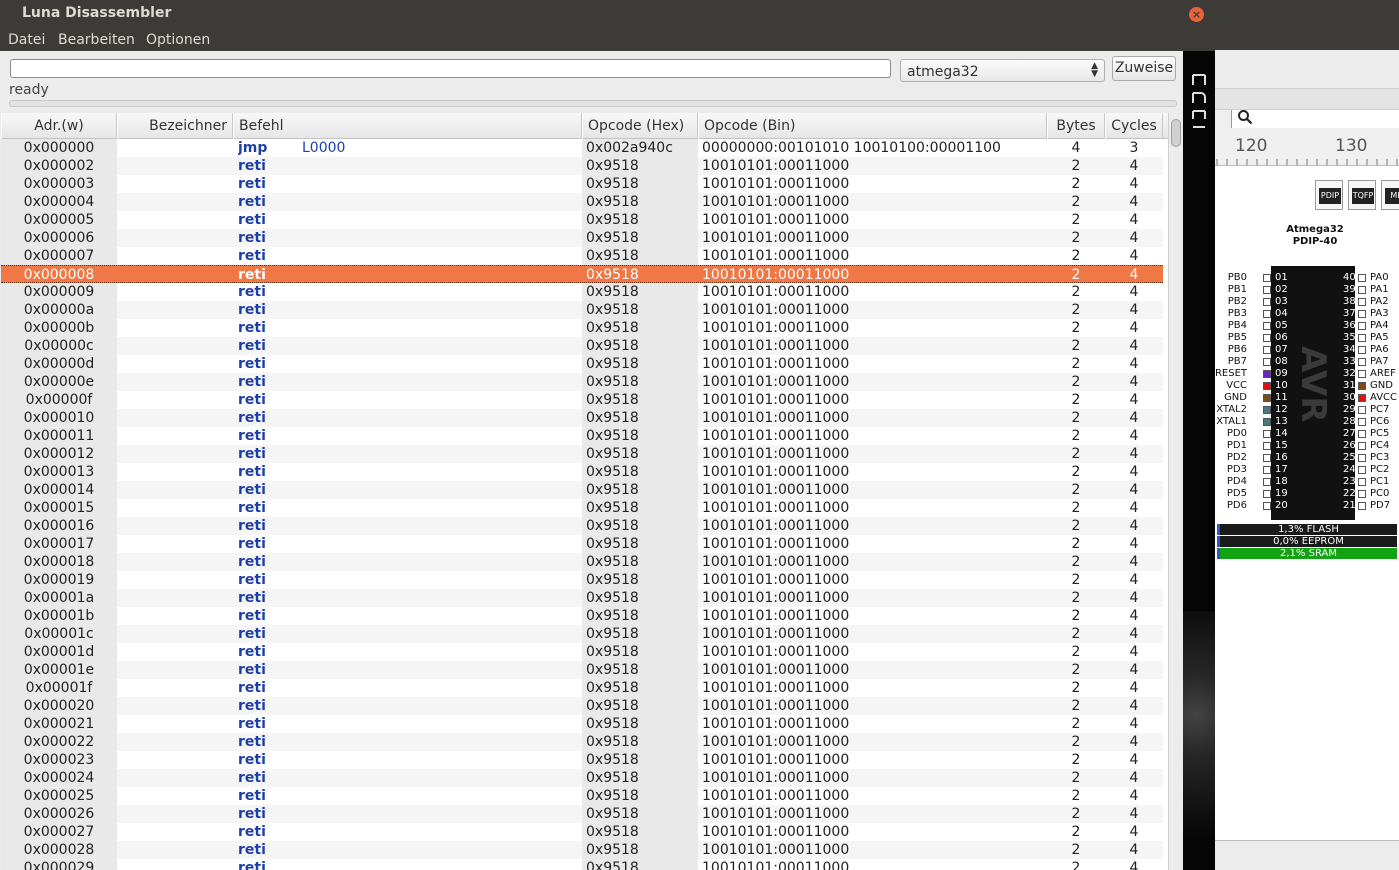  What do you see at coordinates (1369, 374) in the screenshot?
I see `pin-right: 32 AREF` at bounding box center [1369, 374].